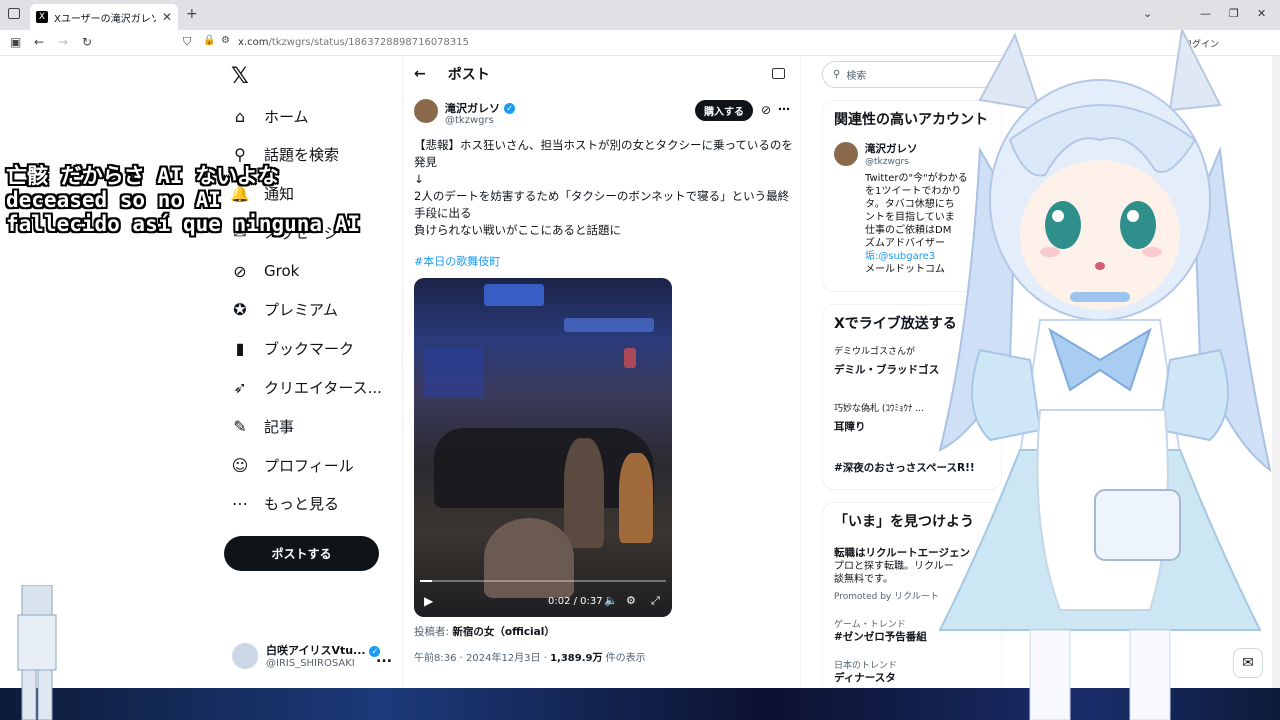 The image size is (1280, 720). What do you see at coordinates (480, 108) in the screenshot?
I see `author-name: 滝沢ガレソ ✓` at bounding box center [480, 108].